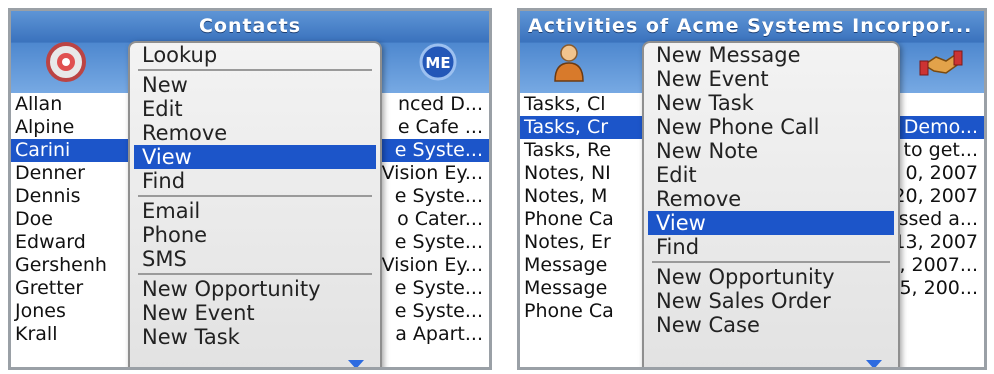 Image resolution: width=994 pixels, height=374 pixels. I want to click on handshake-icon, so click(941, 62).